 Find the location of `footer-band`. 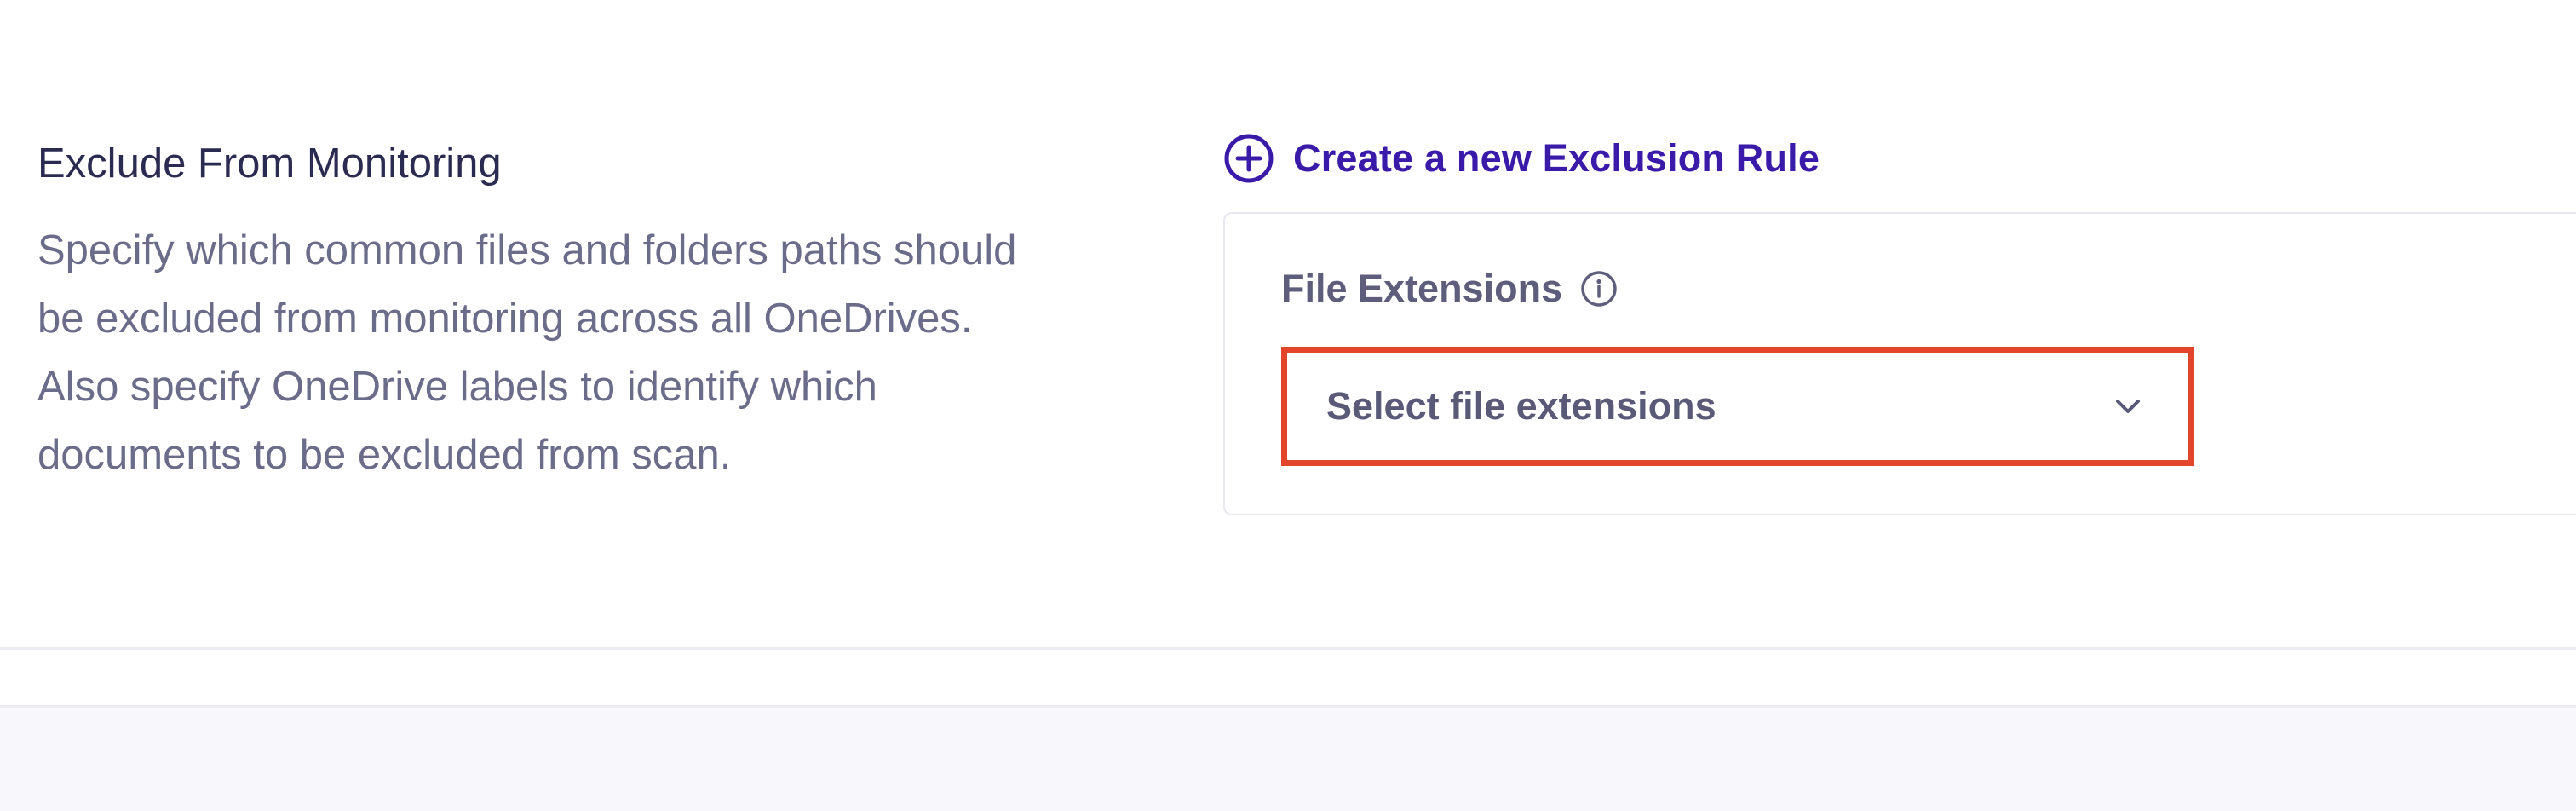

footer-band is located at coordinates (1288, 758).